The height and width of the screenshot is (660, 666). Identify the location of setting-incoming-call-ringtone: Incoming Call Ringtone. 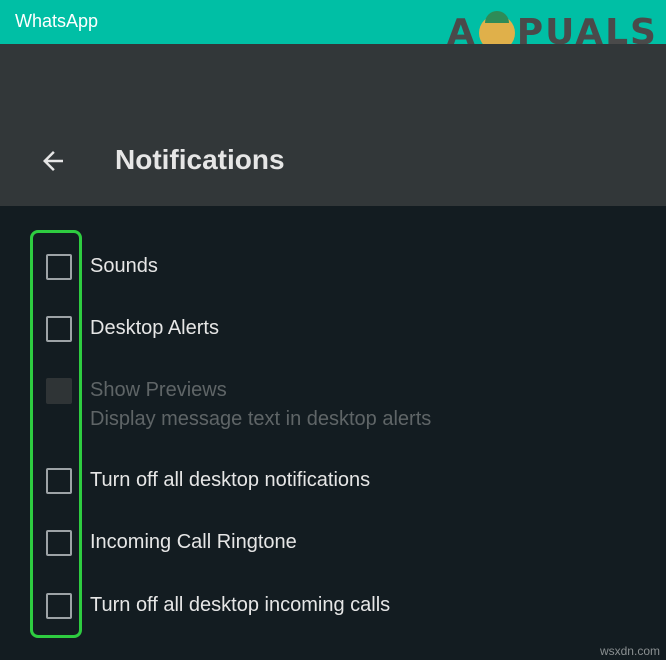
(346, 542).